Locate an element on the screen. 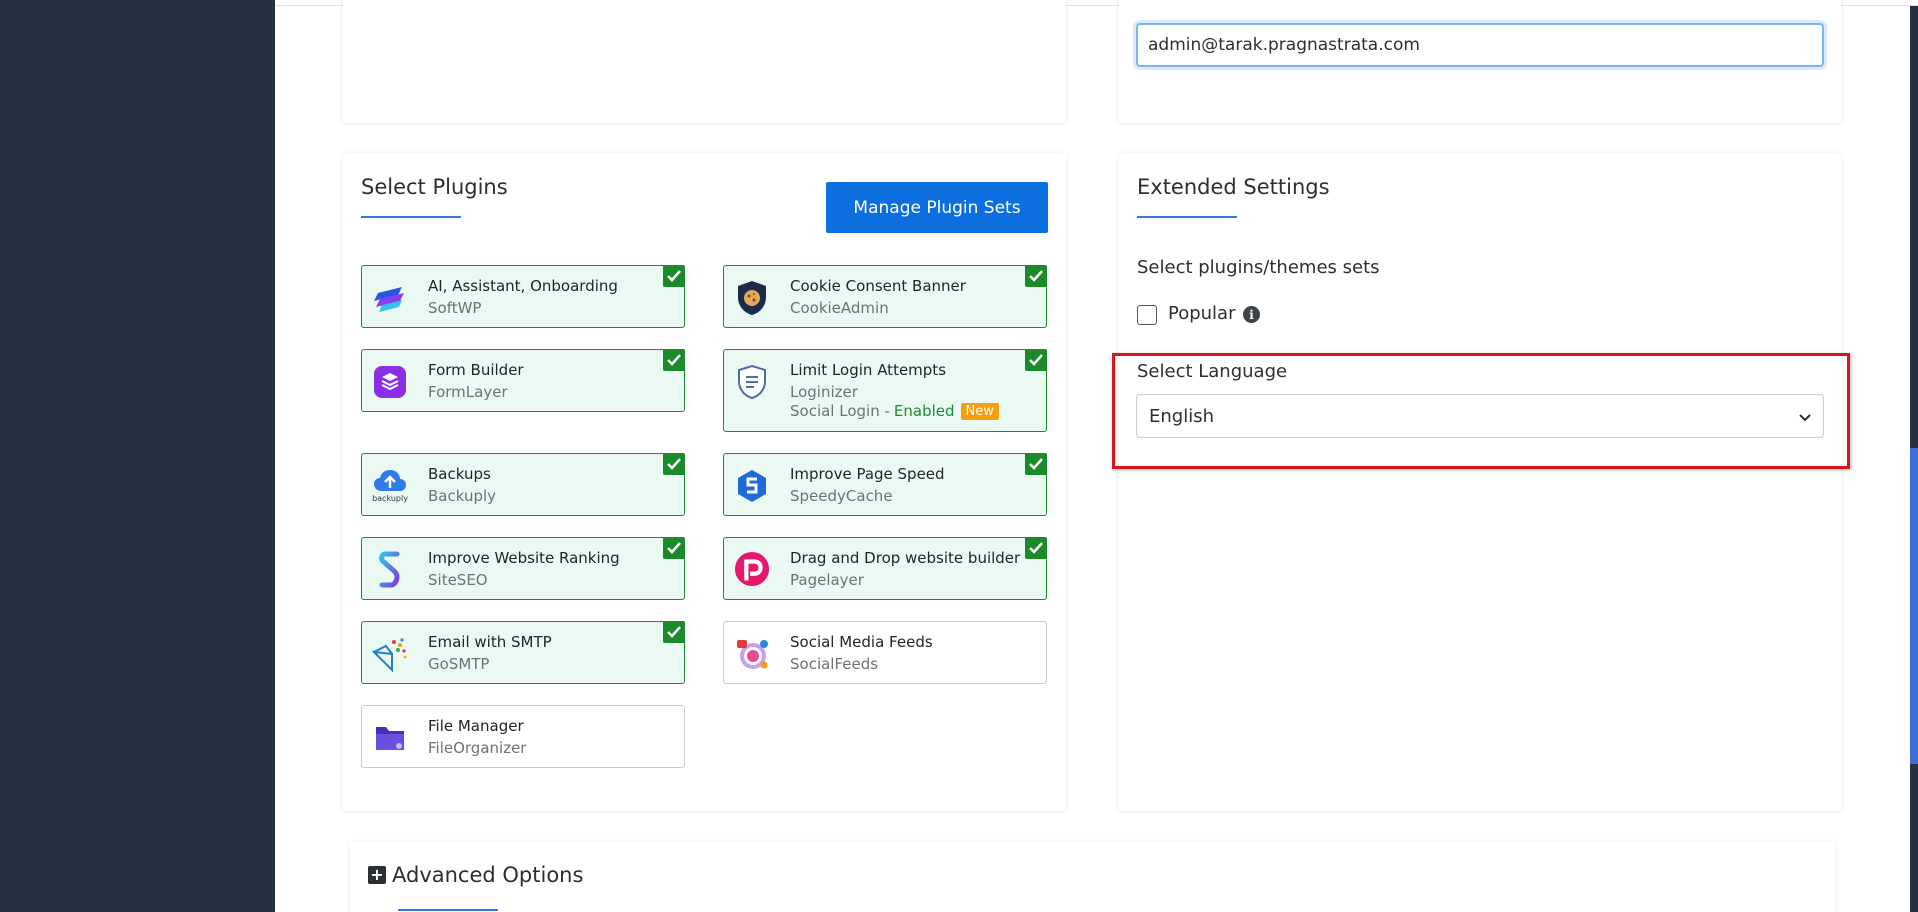 The height and width of the screenshot is (912, 1918). plugin-name: Cookie Consent Banner is located at coordinates (878, 286).